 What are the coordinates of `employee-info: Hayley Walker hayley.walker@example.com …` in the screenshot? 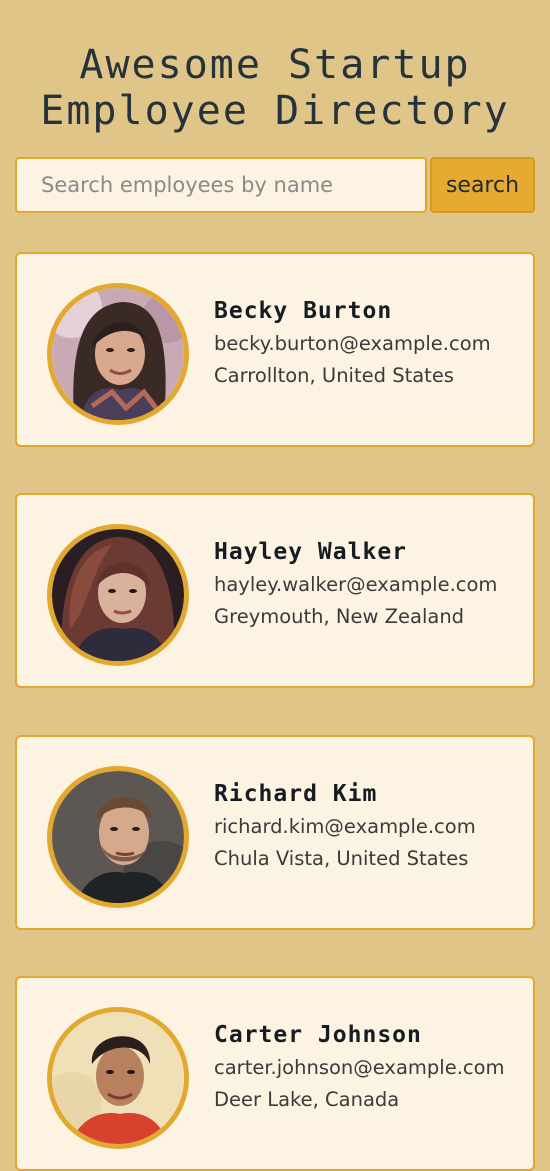 It's located at (355, 585).